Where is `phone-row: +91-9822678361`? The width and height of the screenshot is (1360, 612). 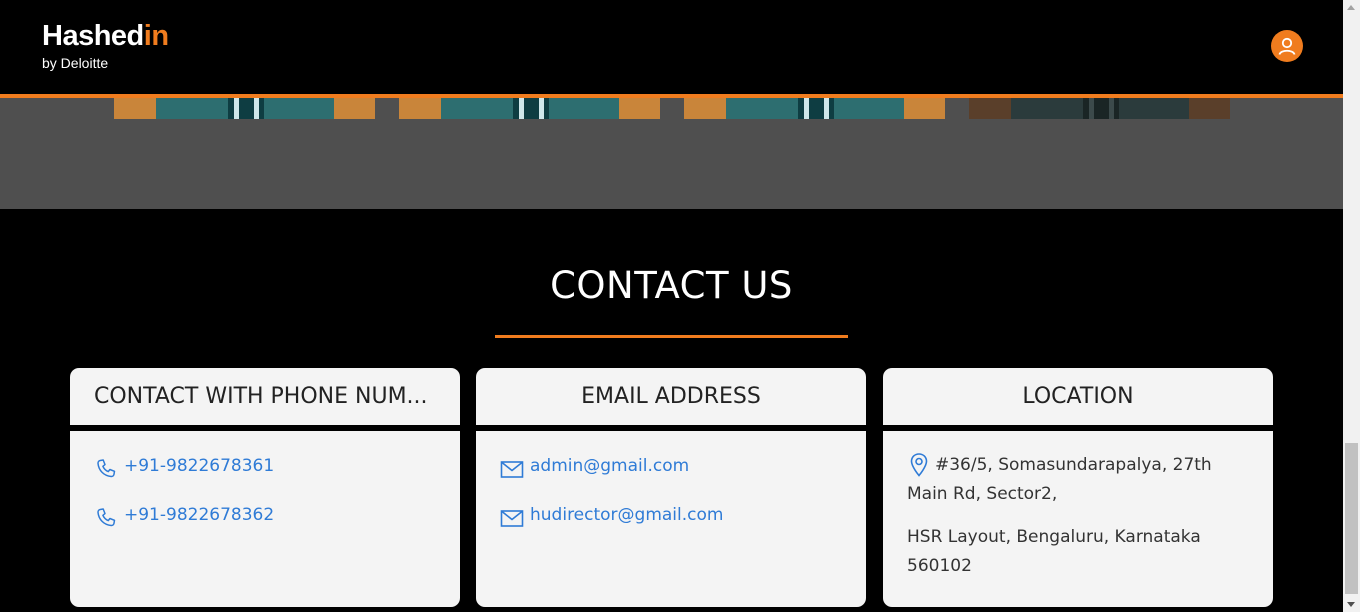
phone-row: +91-9822678361 is located at coordinates (265, 468).